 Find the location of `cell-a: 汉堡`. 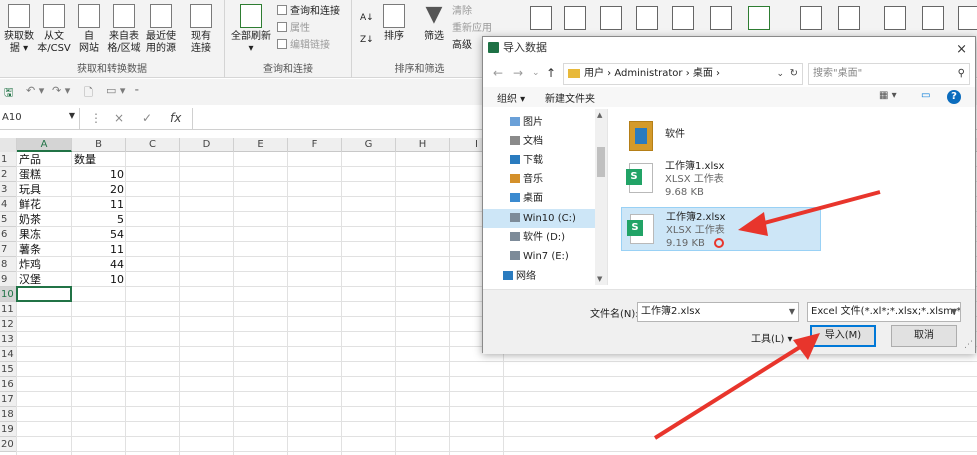

cell-a: 汉堡 is located at coordinates (30, 279).